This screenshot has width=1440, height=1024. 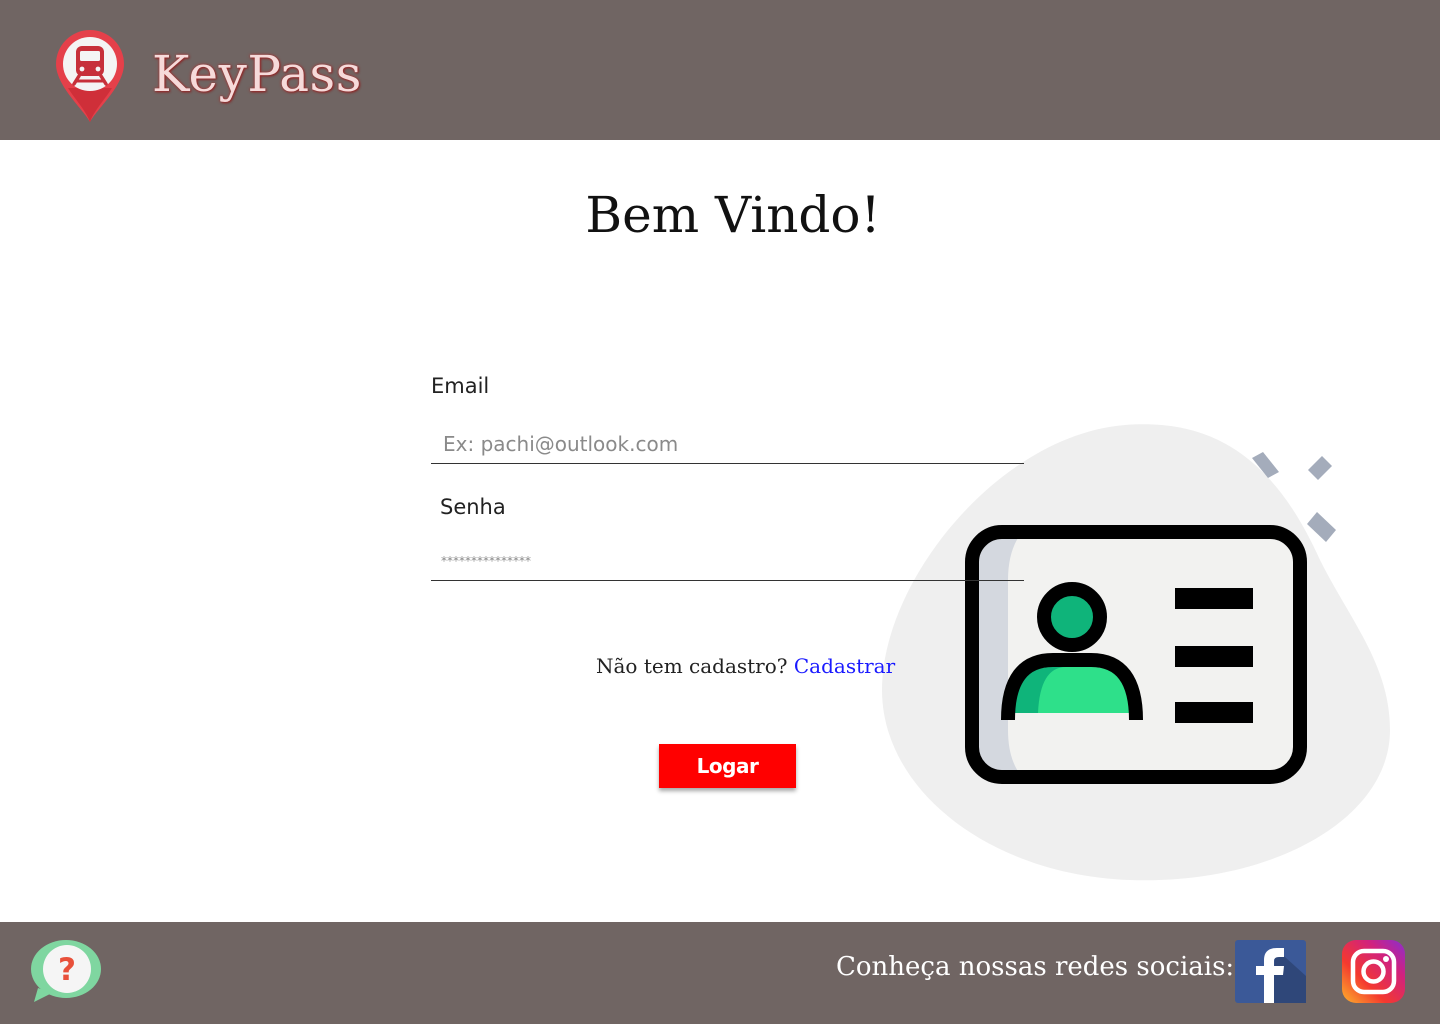 I want to click on password-field, so click(x=727, y=561).